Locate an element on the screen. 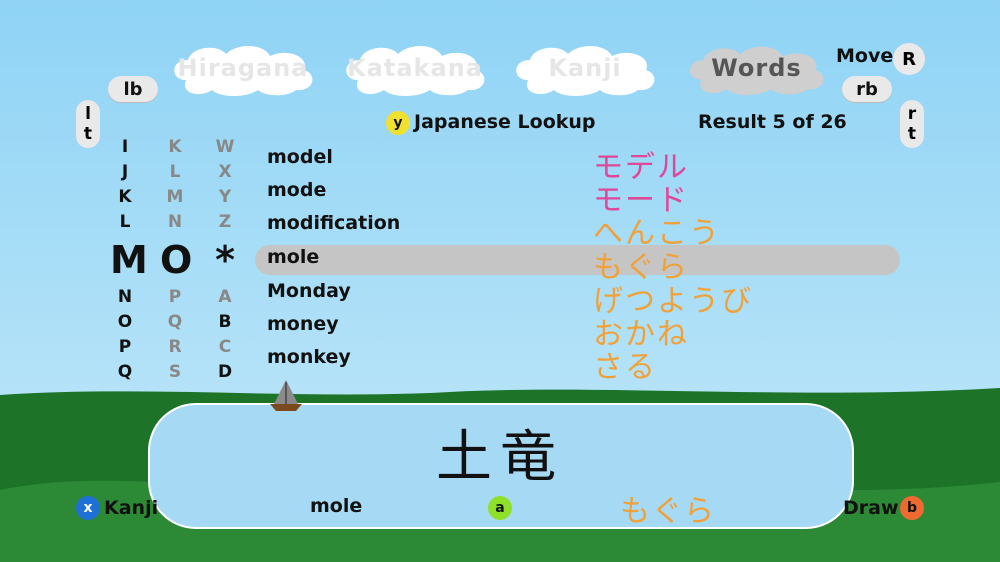 The image size is (1000, 562). a-key-label: a is located at coordinates (500, 508).